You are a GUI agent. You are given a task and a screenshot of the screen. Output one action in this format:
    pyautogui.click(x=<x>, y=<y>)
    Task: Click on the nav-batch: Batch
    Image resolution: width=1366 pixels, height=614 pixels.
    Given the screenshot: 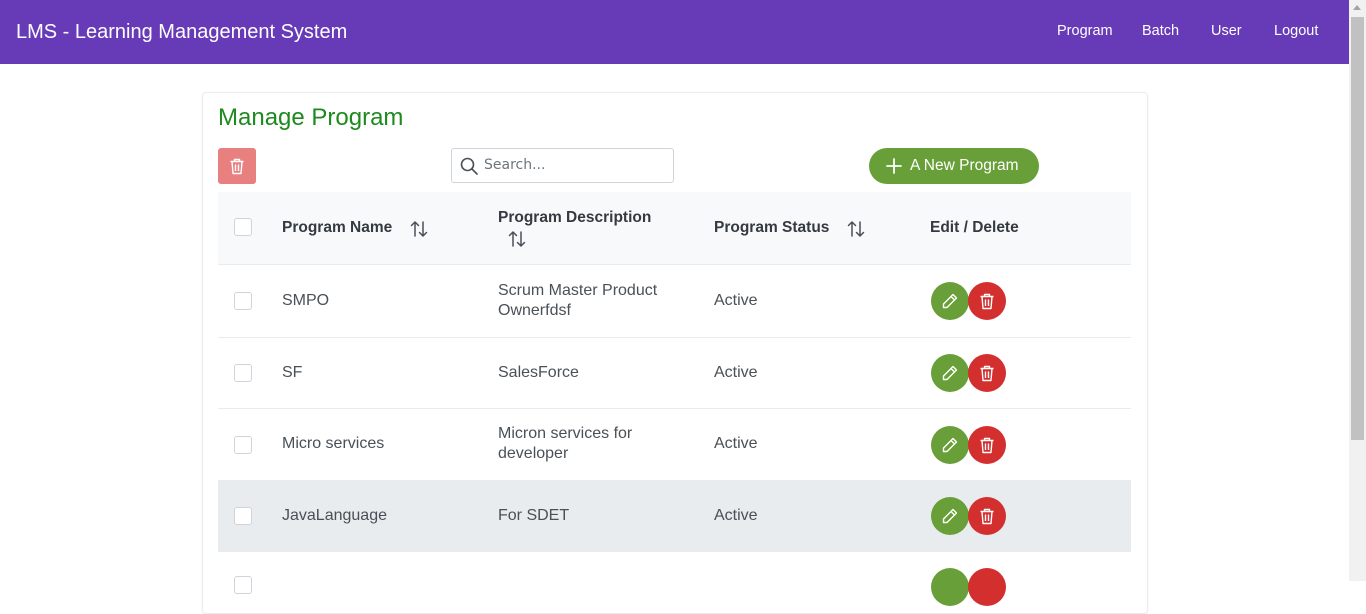 What is the action you would take?
    pyautogui.click(x=1160, y=31)
    